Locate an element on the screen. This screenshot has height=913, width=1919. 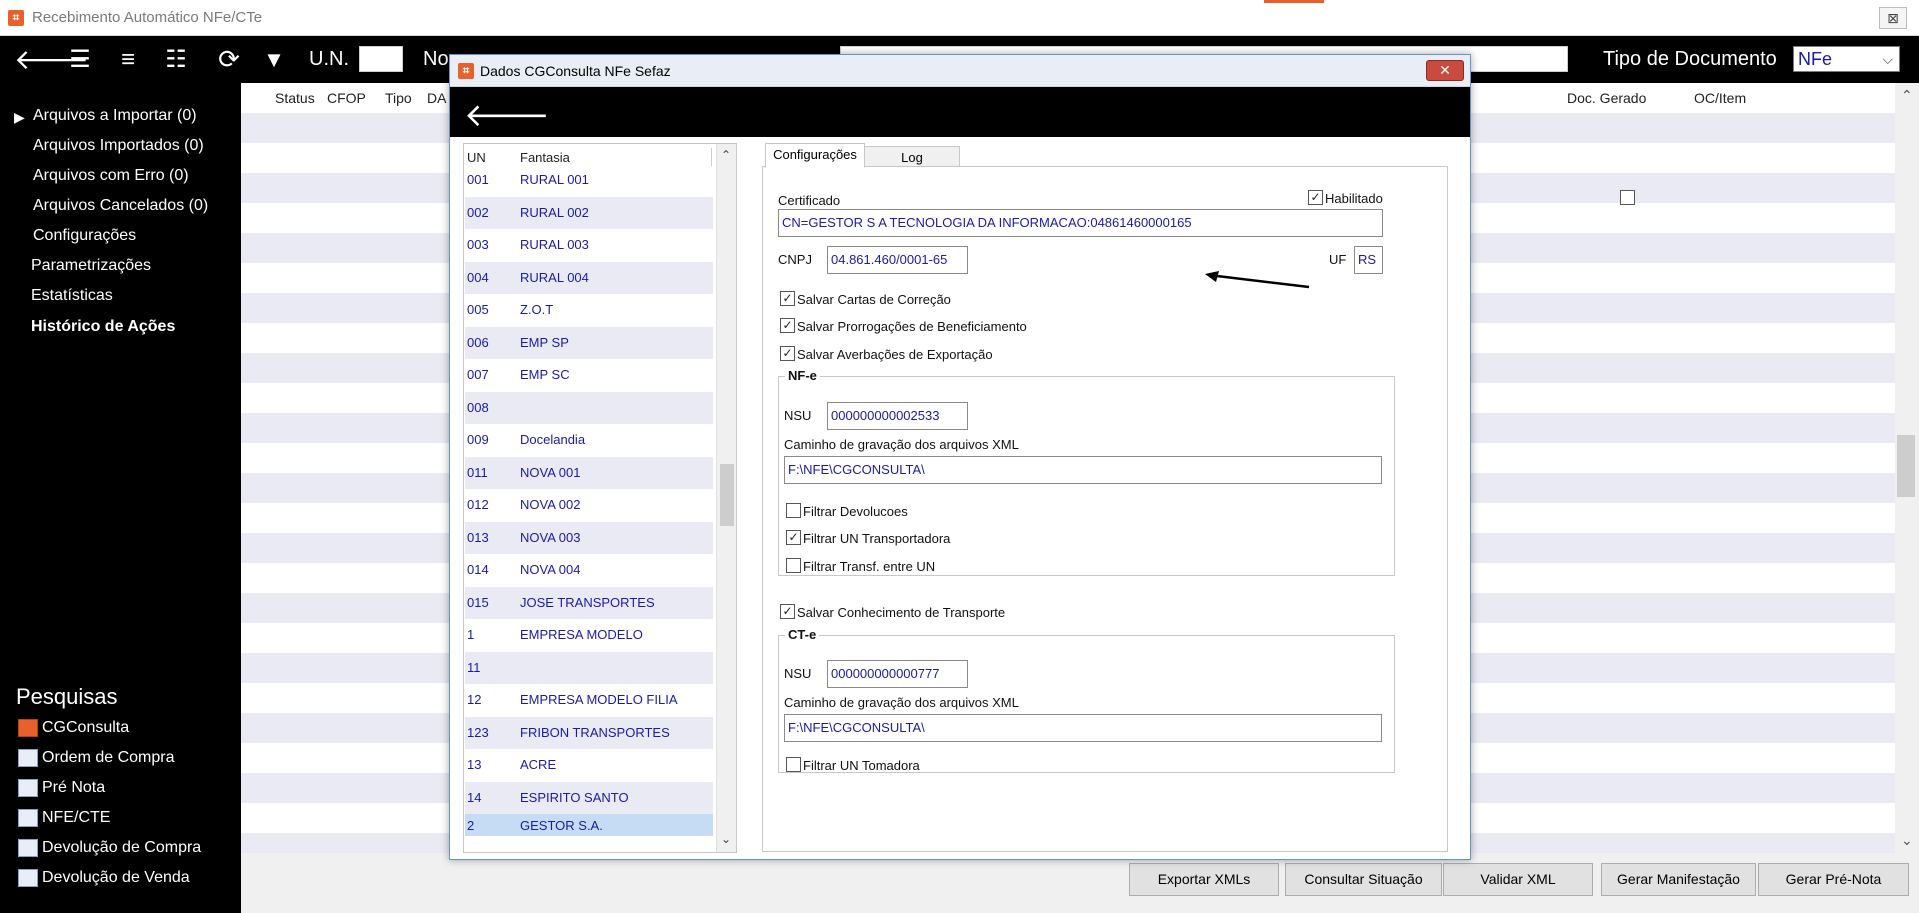
nfe-nsu-label: NSU is located at coordinates (798, 415).